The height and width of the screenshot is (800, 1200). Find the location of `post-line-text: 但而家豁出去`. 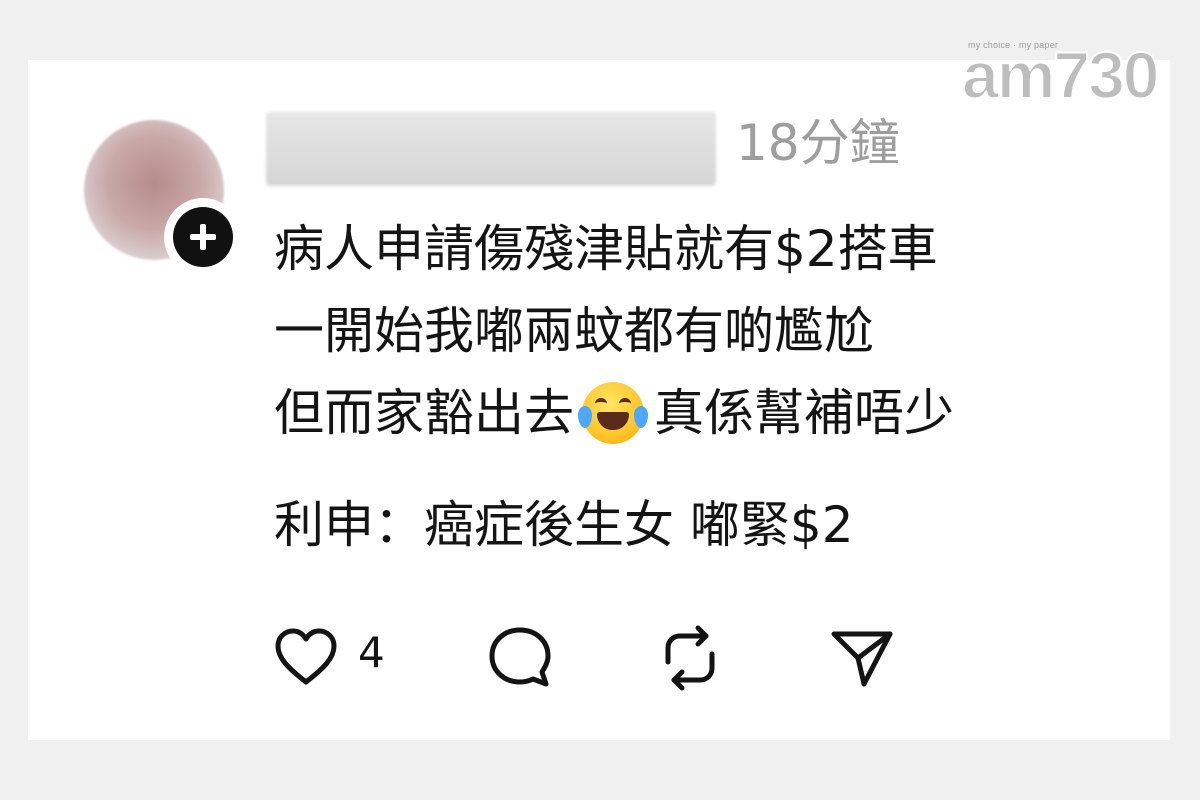

post-line-text: 但而家豁出去 is located at coordinates (424, 413).